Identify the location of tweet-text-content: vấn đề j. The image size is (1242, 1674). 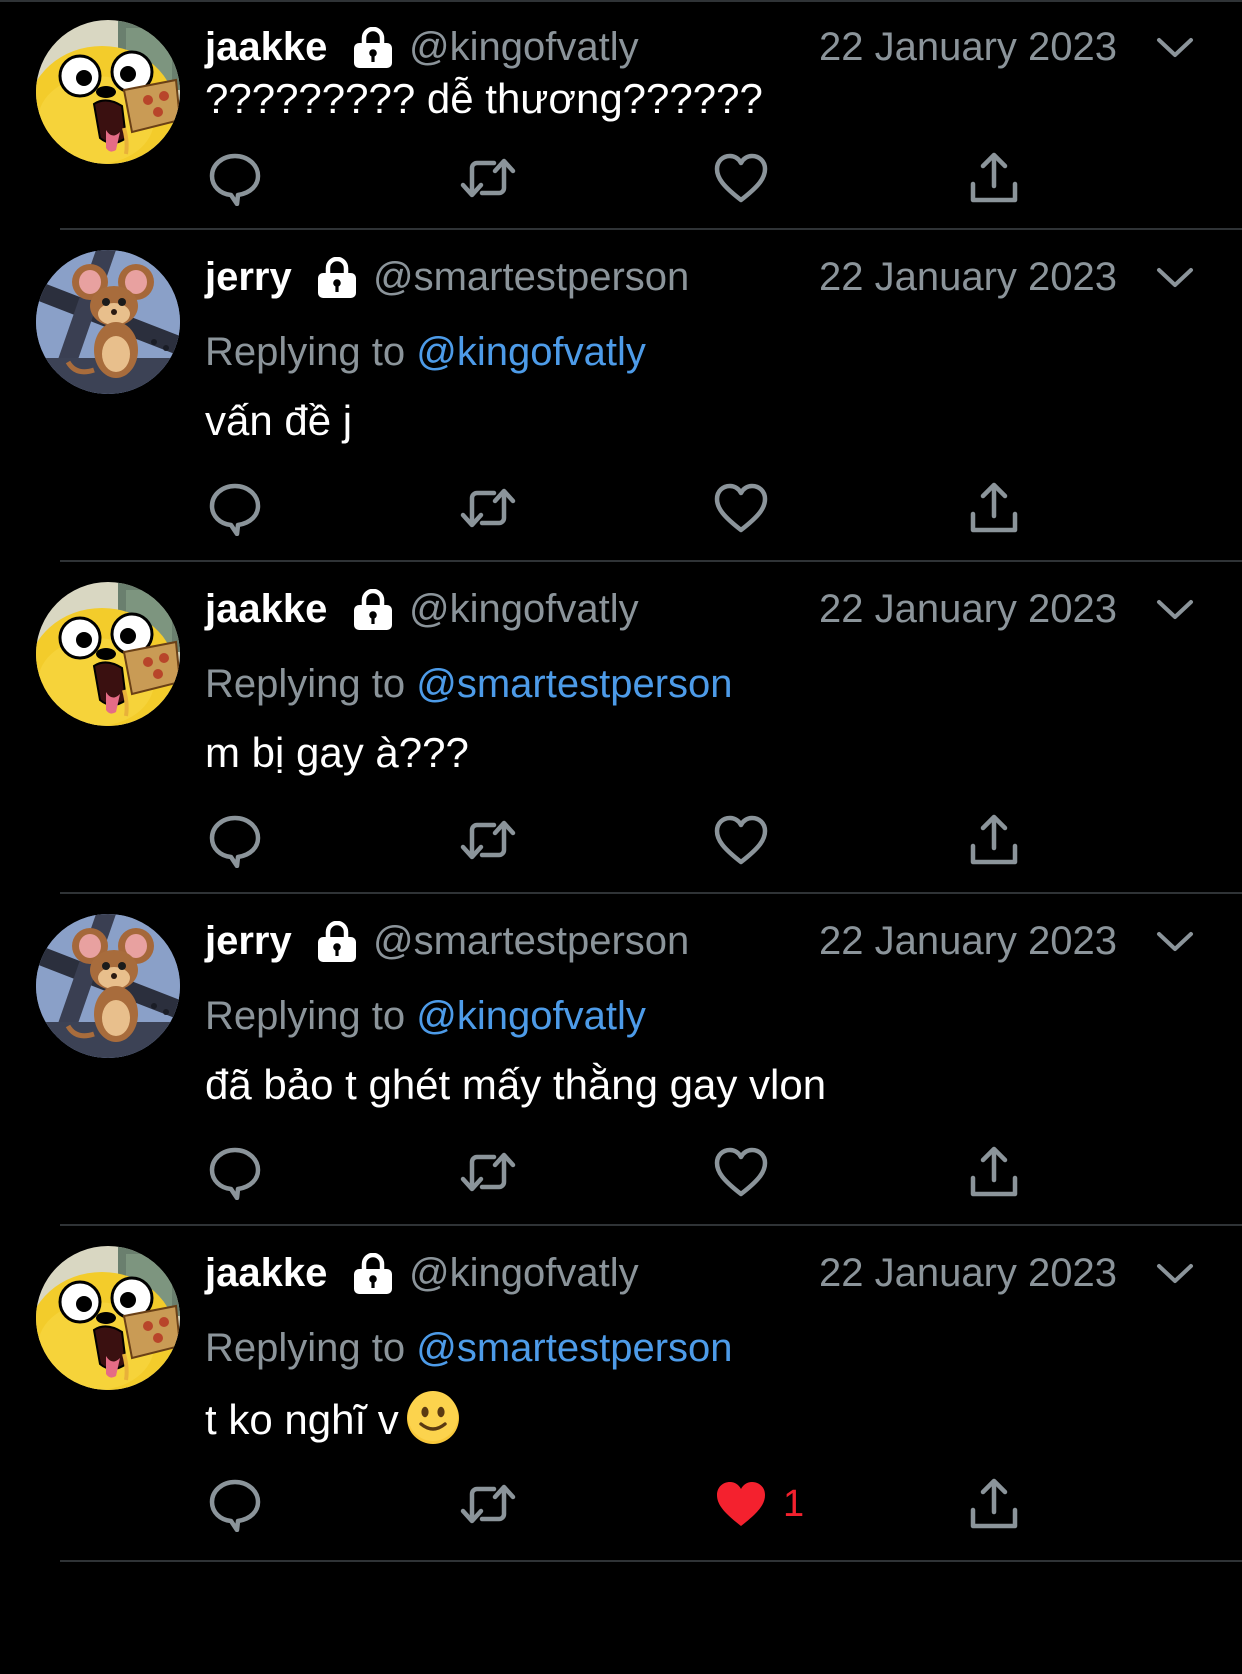
(279, 420).